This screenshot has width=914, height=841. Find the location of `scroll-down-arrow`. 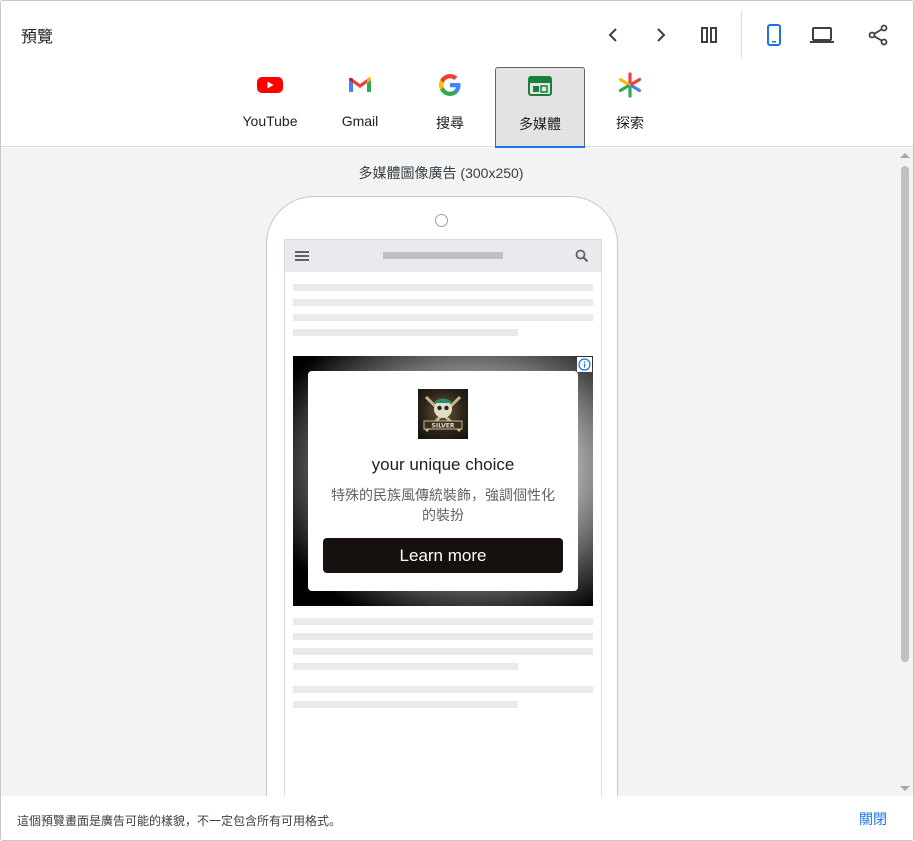

scroll-down-arrow is located at coordinates (905, 788).